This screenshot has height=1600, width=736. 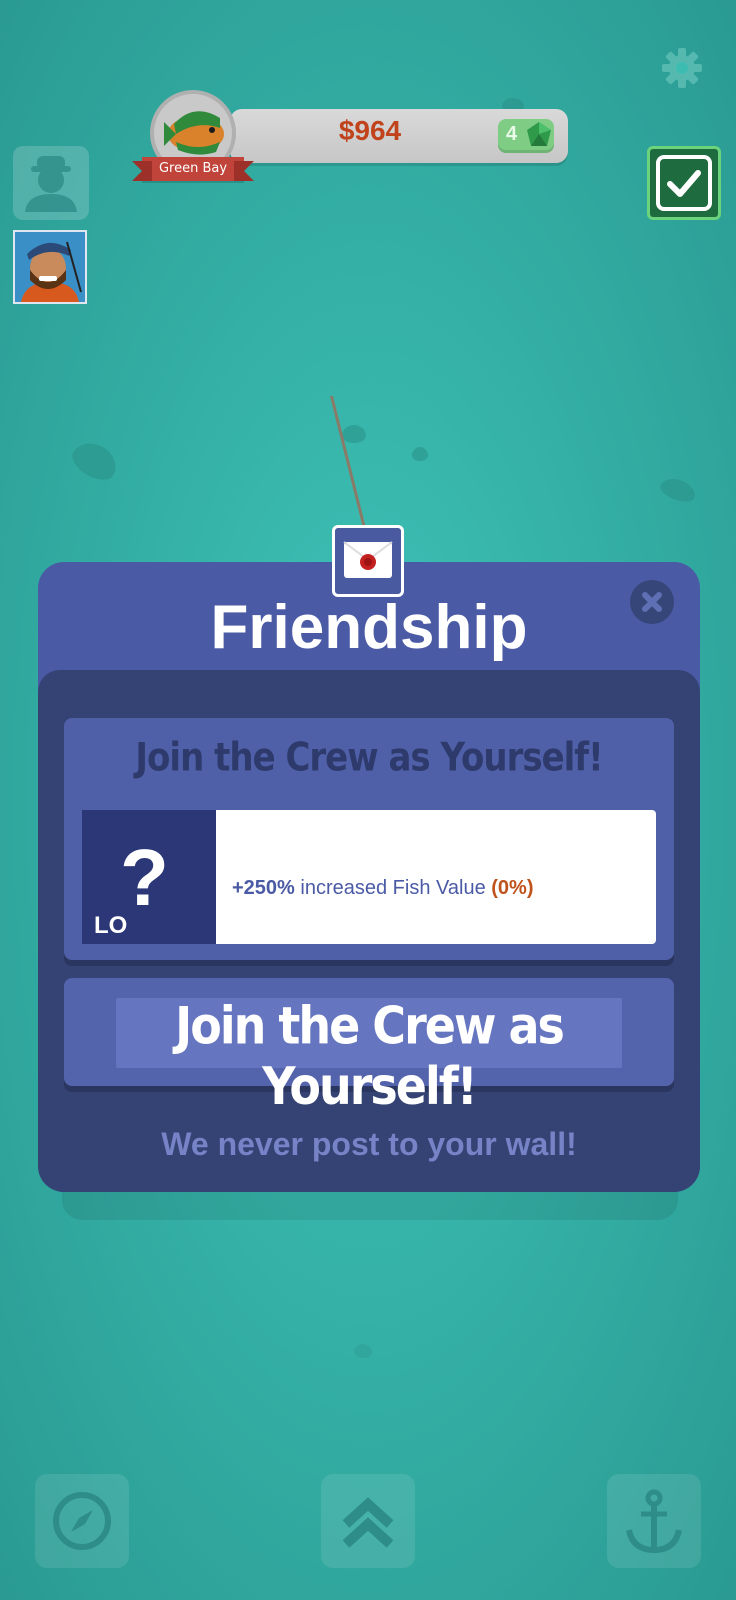 I want to click on upgrade-button, so click(x=368, y=1521).